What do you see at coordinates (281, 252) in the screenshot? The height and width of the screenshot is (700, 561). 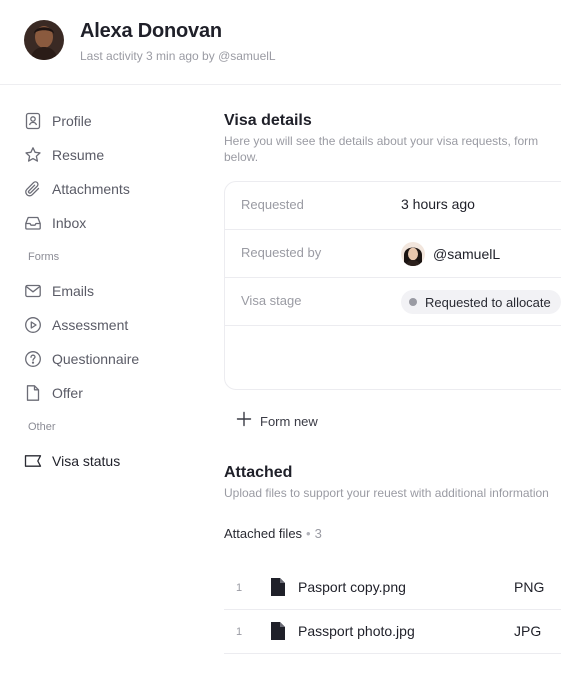 I see `detail-key: Requested by` at bounding box center [281, 252].